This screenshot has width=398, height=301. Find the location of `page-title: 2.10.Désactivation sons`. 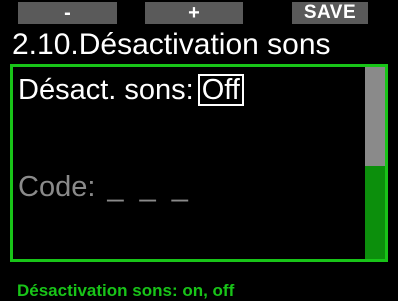

page-title: 2.10.Désactivation sons is located at coordinates (171, 44).